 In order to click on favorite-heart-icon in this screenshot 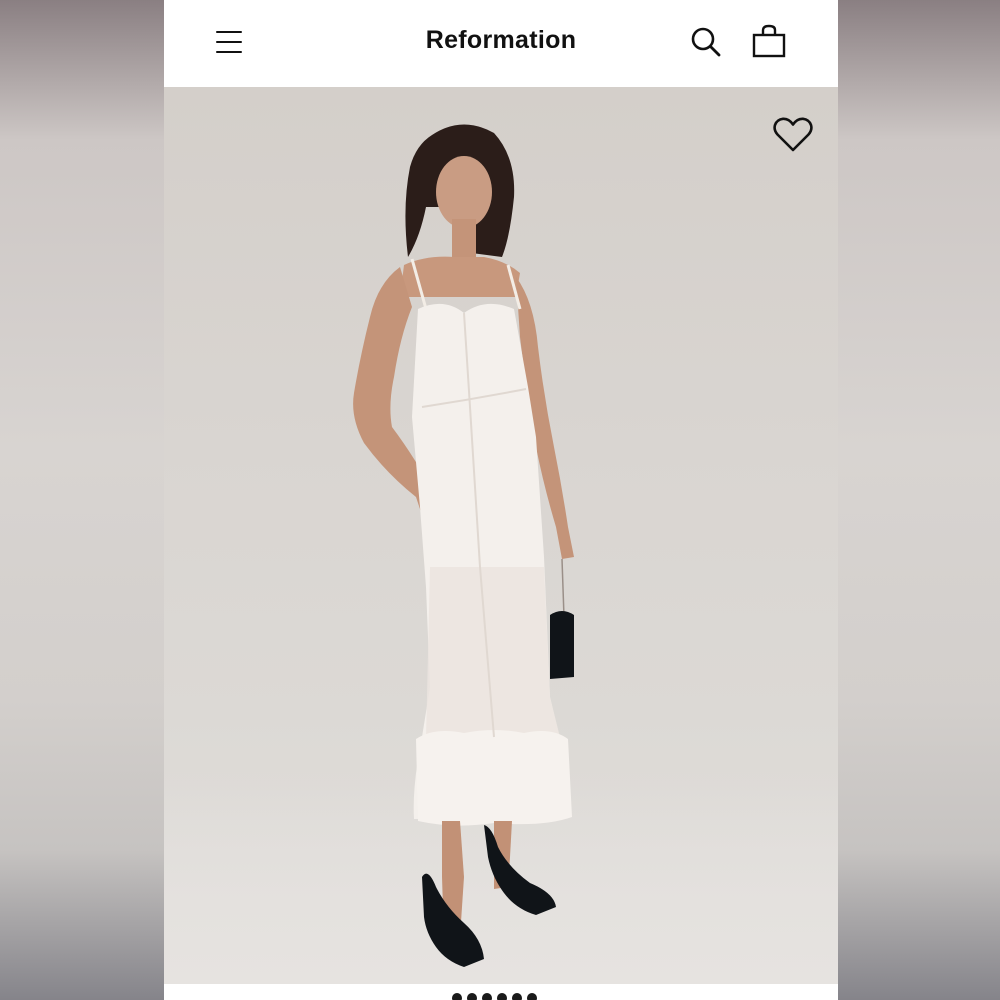, I will do `click(793, 134)`.